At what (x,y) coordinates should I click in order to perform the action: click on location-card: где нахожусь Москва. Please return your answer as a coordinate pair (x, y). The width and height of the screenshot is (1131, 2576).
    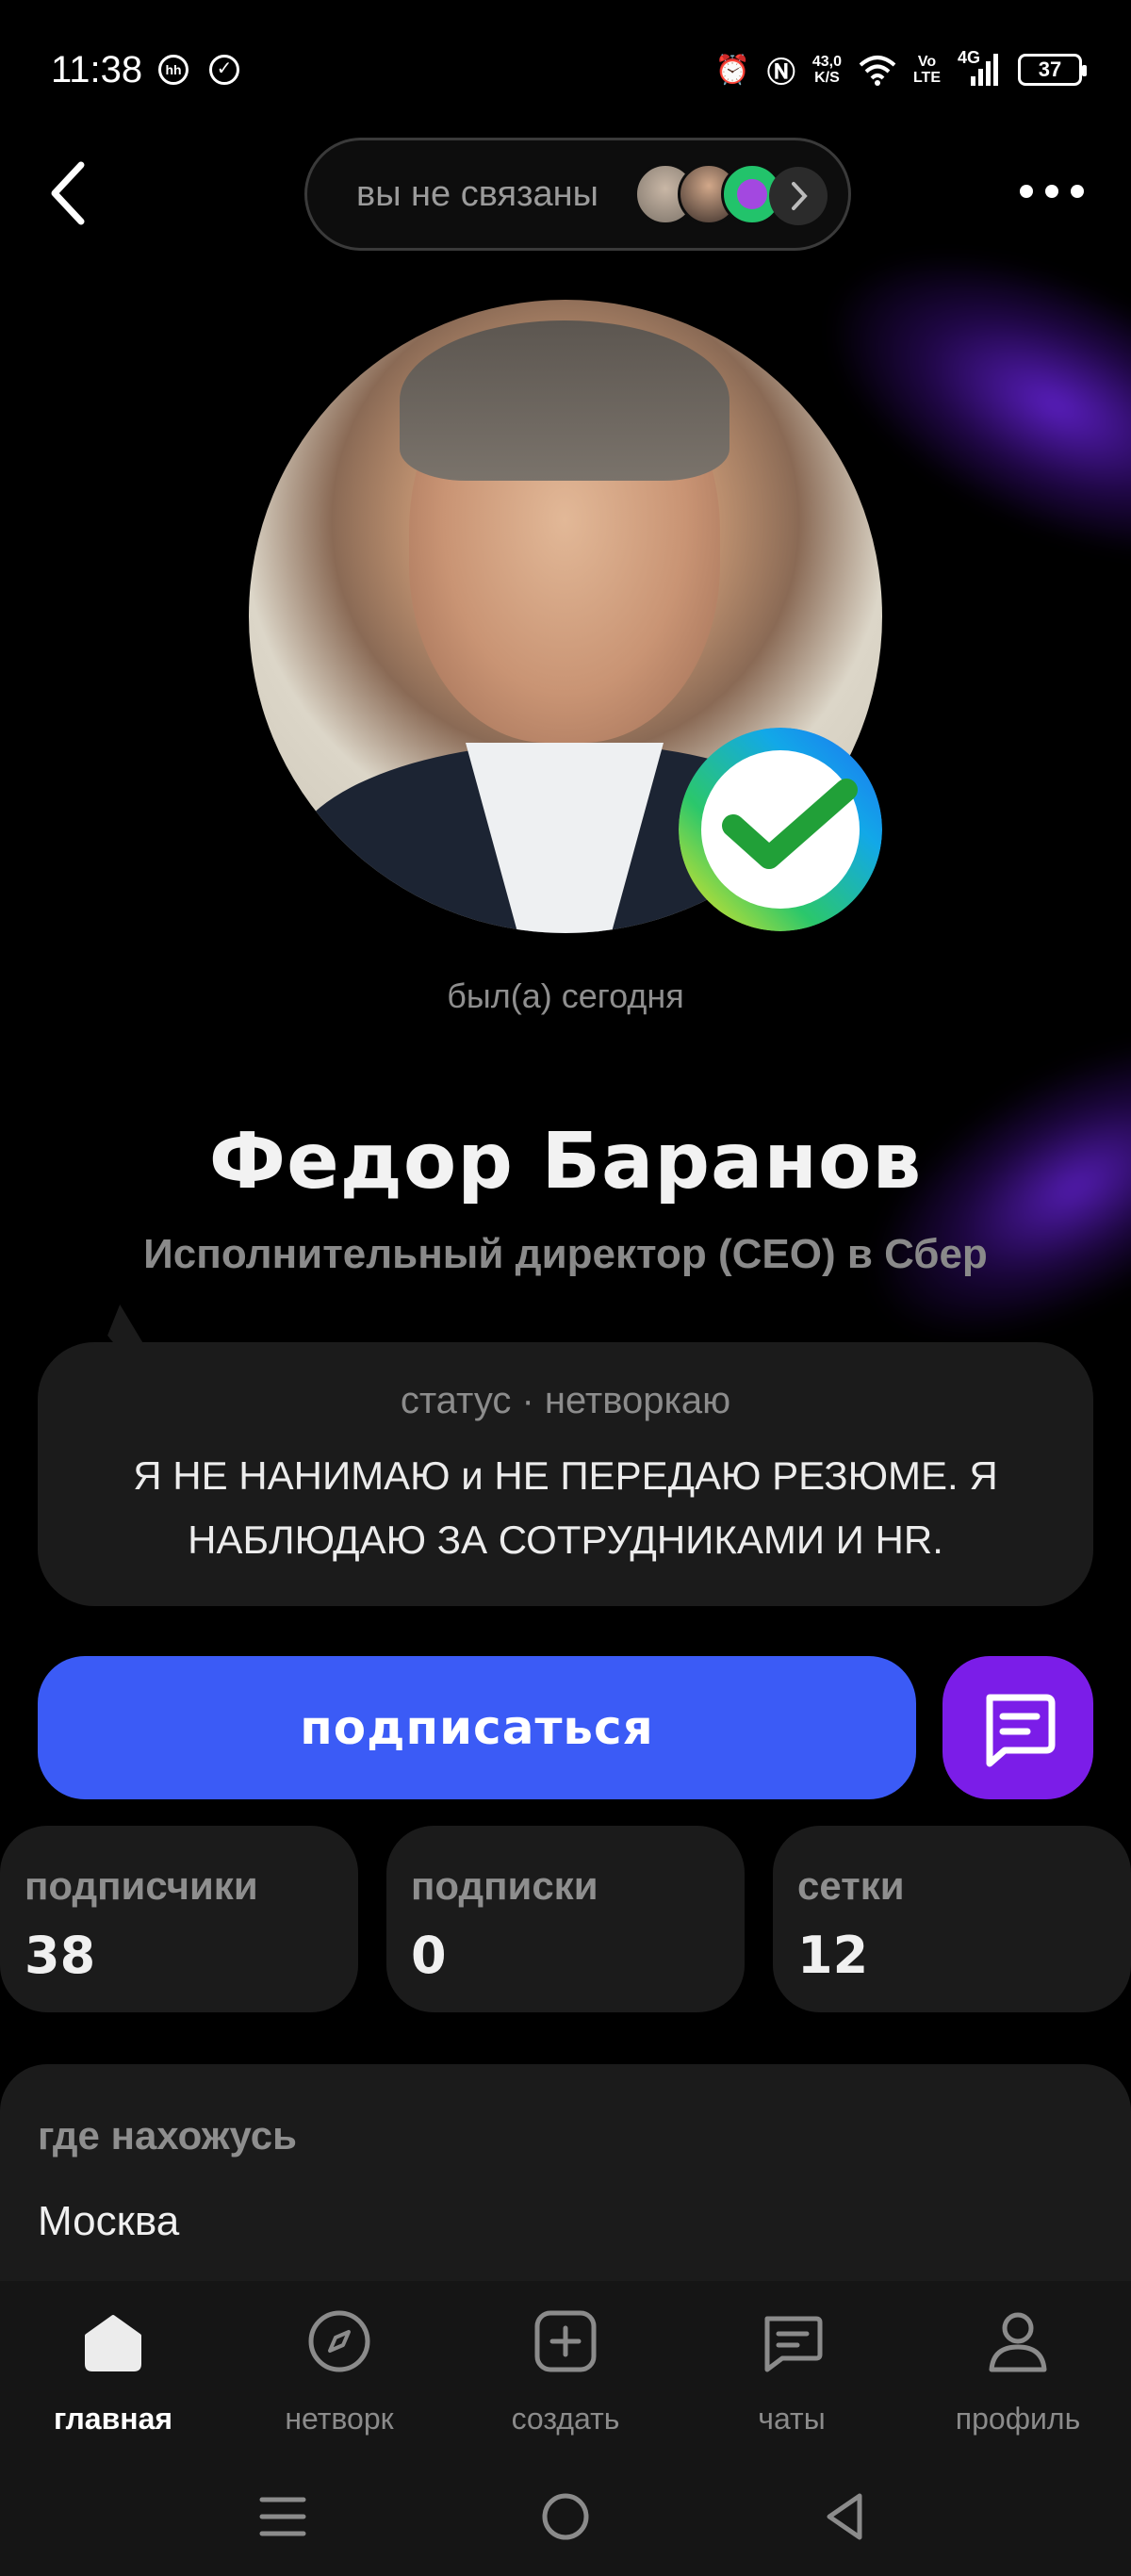
    Looking at the image, I should click on (566, 2186).